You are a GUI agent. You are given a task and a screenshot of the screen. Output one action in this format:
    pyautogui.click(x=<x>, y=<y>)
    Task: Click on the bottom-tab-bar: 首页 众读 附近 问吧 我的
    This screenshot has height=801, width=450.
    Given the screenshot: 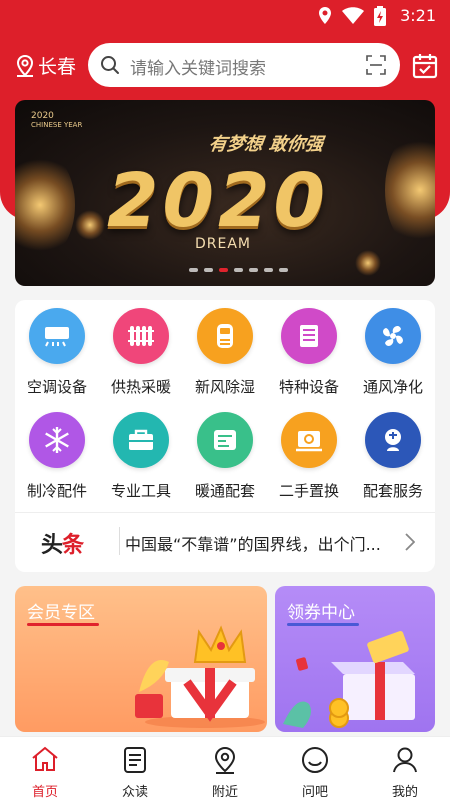 What is the action you would take?
    pyautogui.click(x=225, y=768)
    